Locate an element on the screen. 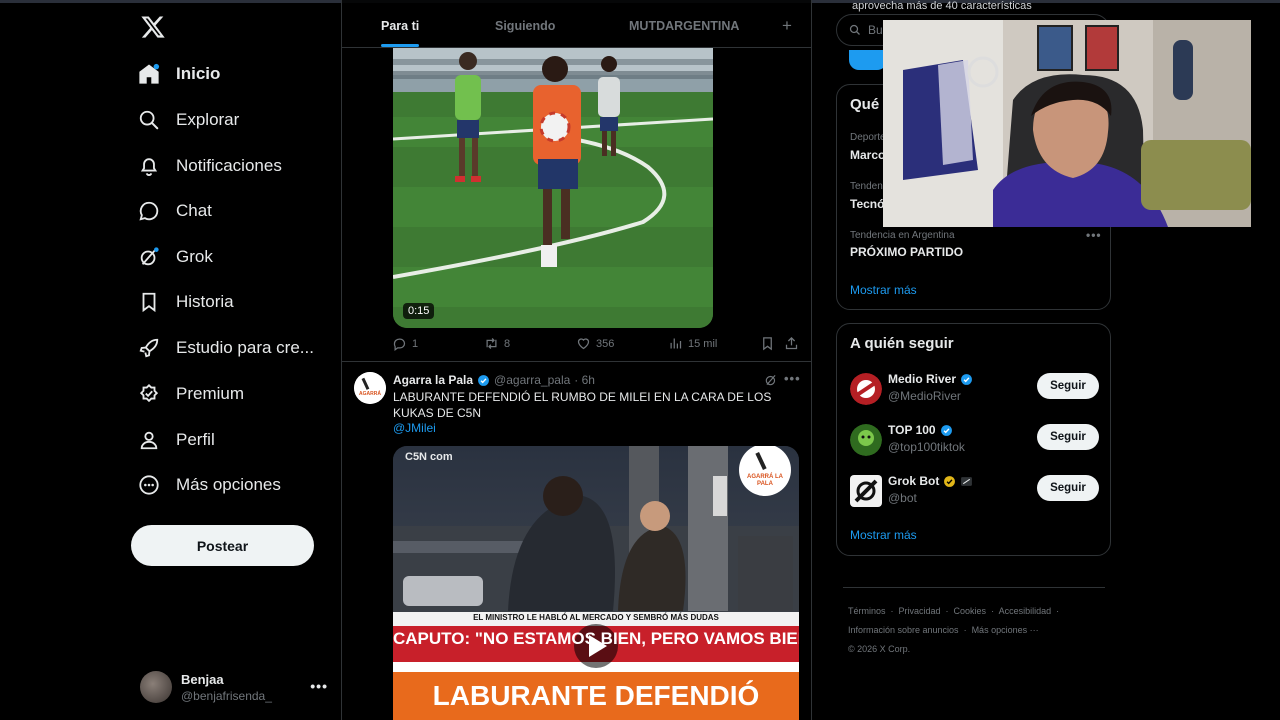 Image resolution: width=1280 pixels, height=720 pixels. nav-item-explorar: Explorar is located at coordinates (188, 120).